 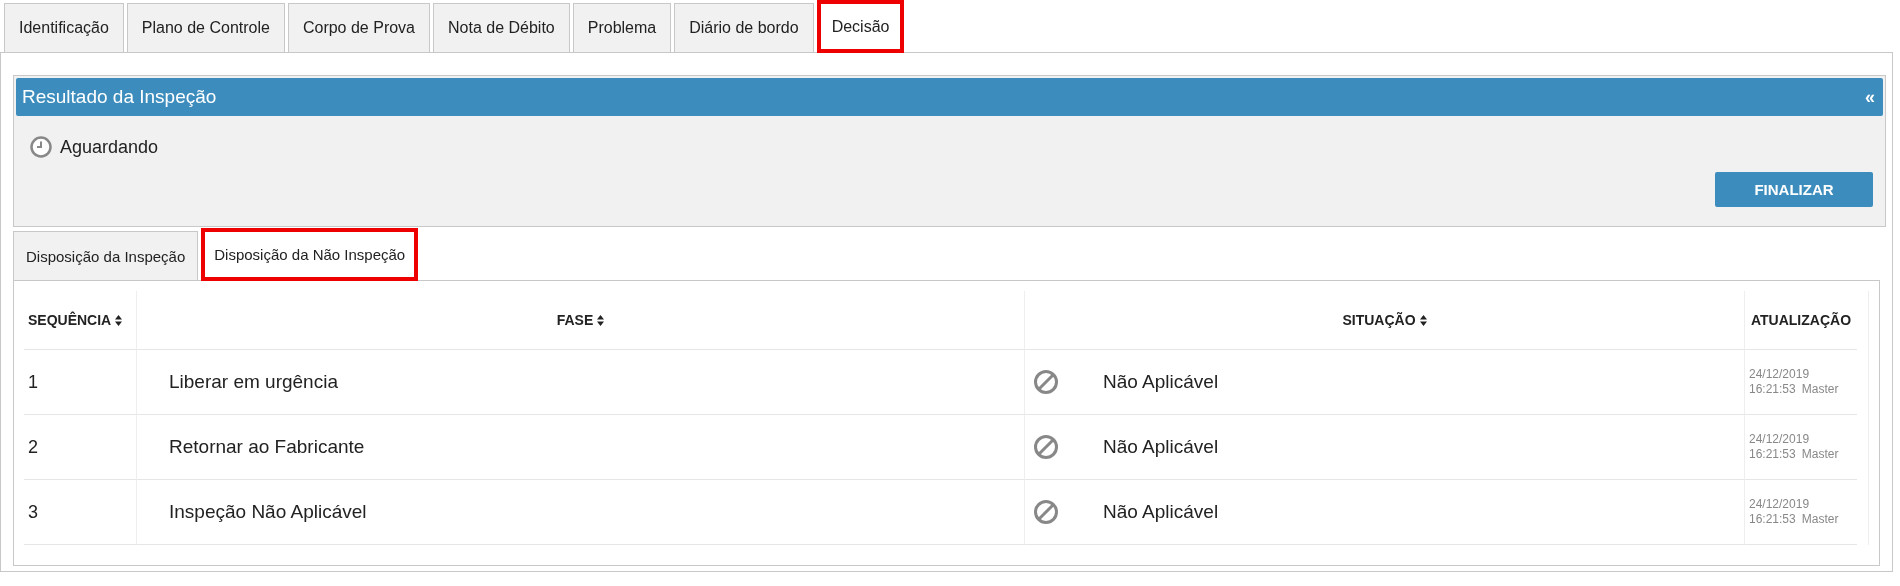 I want to click on table-cell: 2, so click(x=33, y=447).